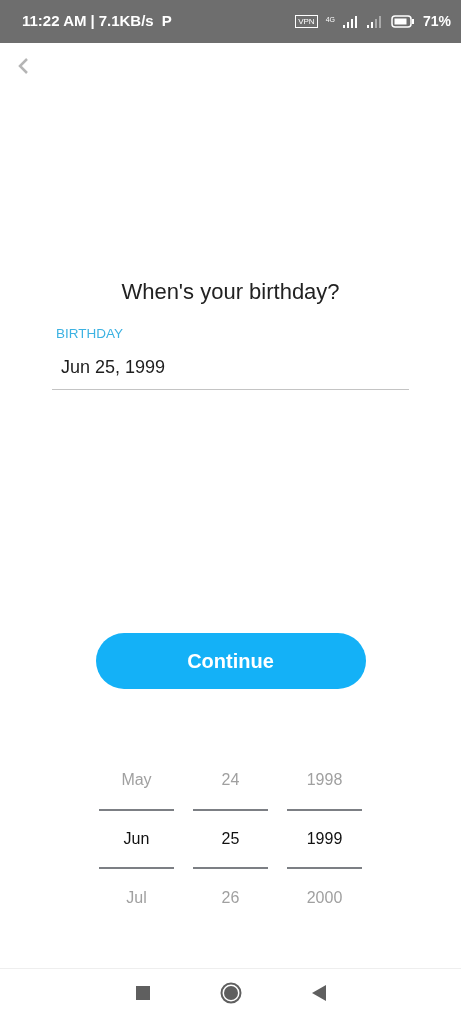  What do you see at coordinates (136, 780) in the screenshot?
I see `picker-item: May` at bounding box center [136, 780].